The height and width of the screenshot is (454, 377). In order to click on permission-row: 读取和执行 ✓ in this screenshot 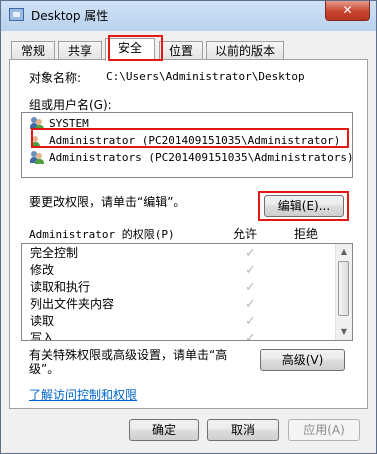, I will do `click(180, 287)`.